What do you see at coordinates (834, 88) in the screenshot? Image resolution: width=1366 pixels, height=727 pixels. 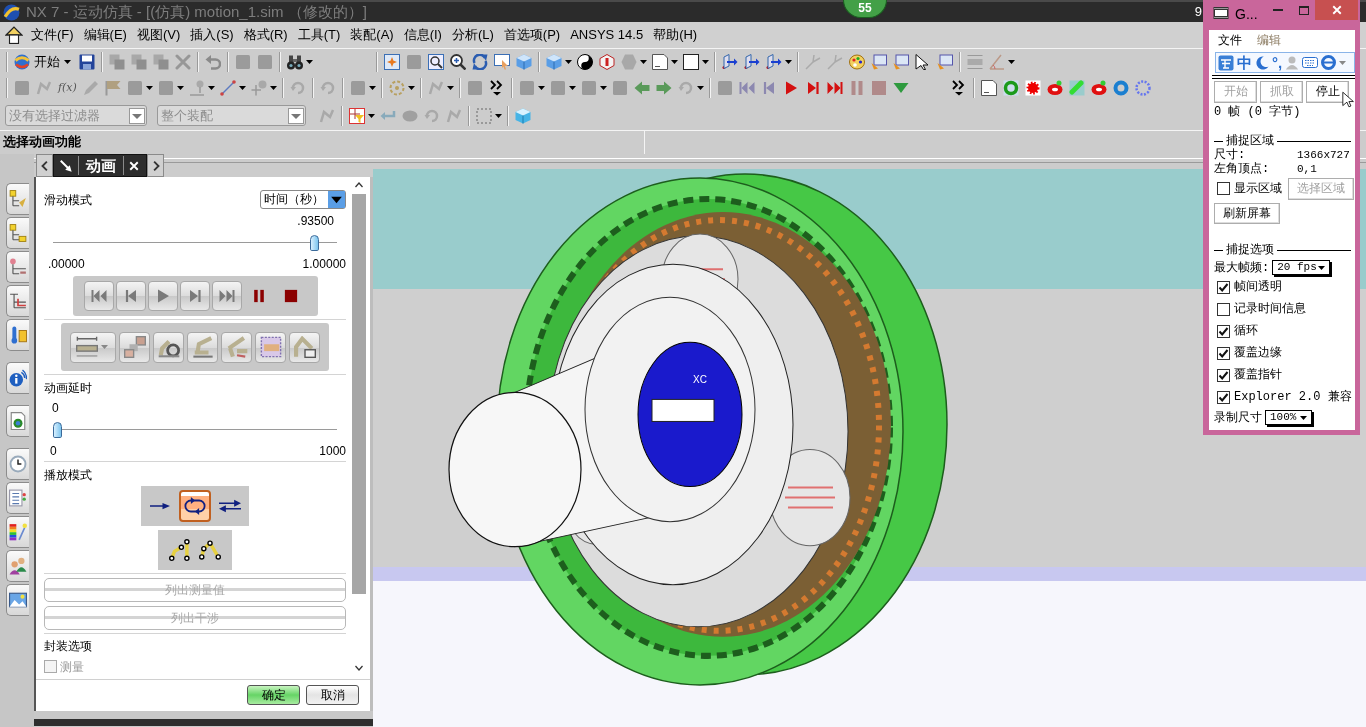 I see `skip-to-end-icon` at bounding box center [834, 88].